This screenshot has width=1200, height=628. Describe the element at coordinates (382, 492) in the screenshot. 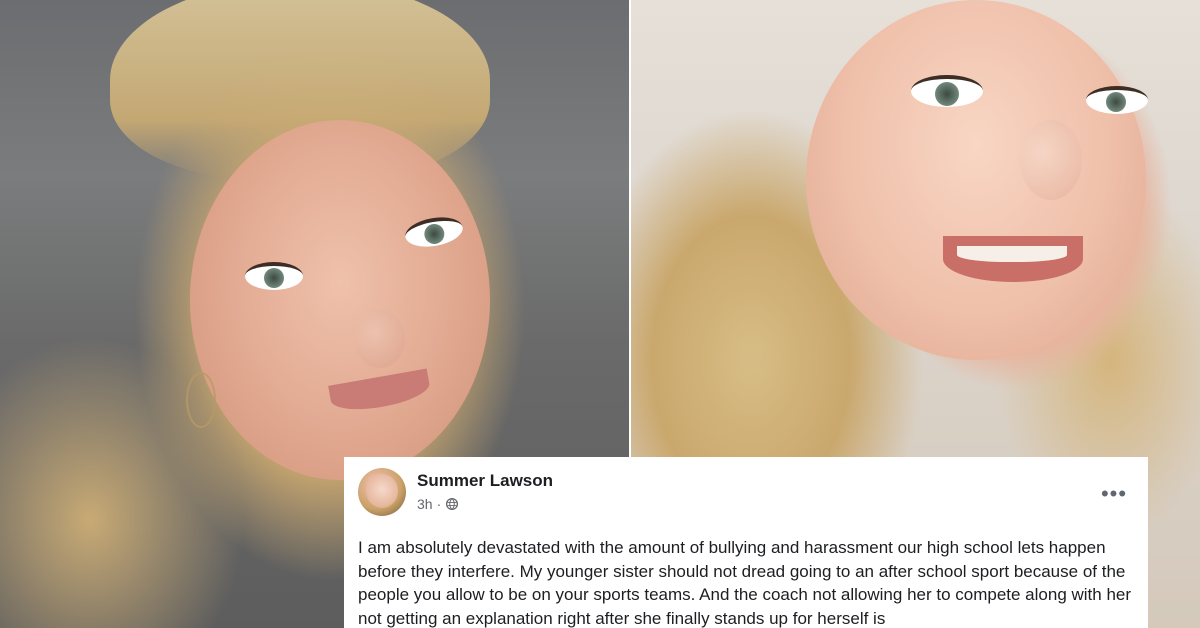

I see `profile-avatar` at that location.